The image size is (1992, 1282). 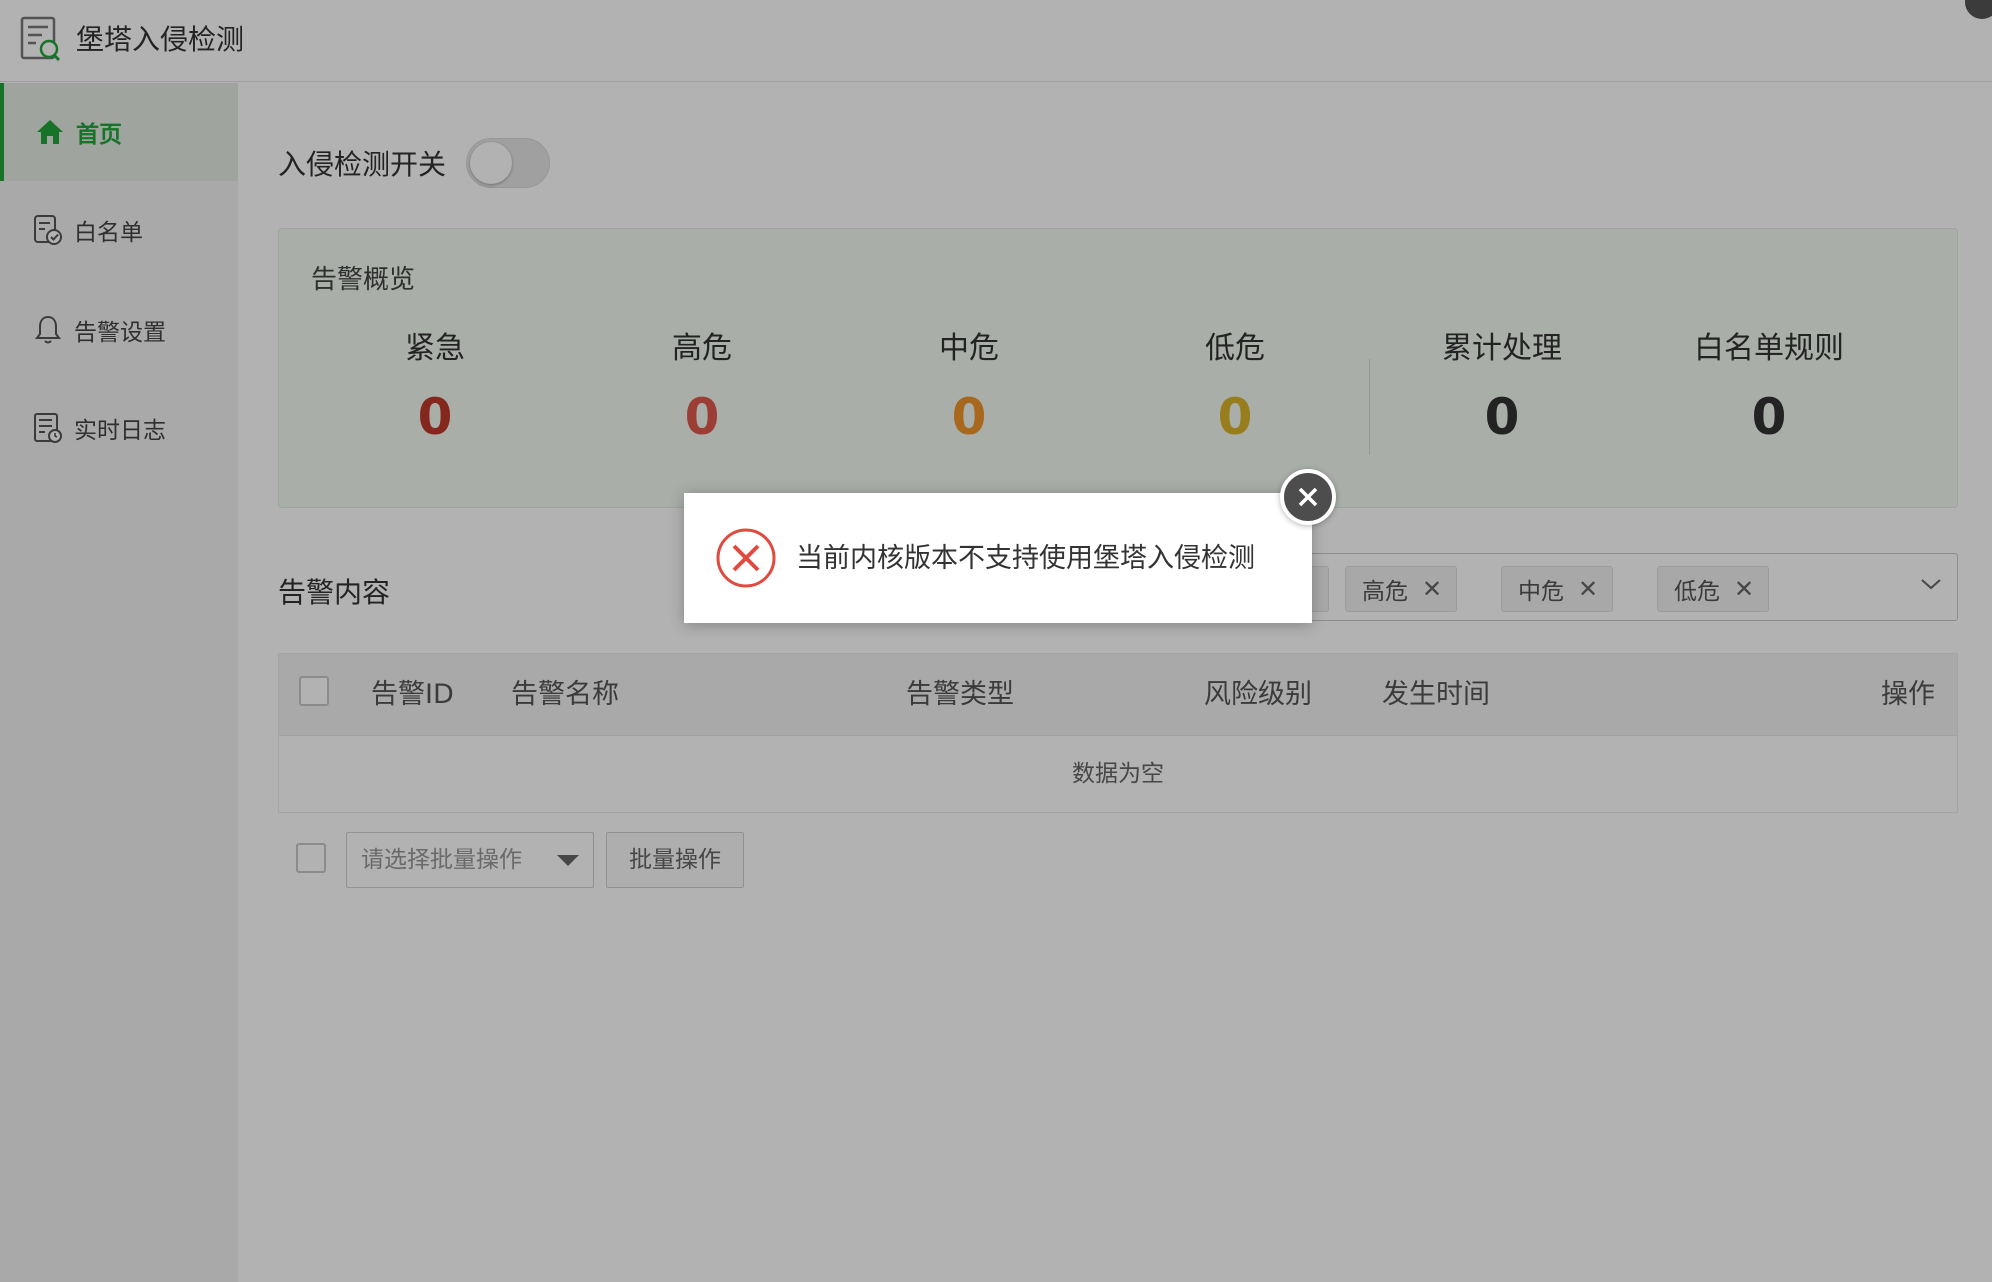 I want to click on dialog-close-button, so click(x=1308, y=497).